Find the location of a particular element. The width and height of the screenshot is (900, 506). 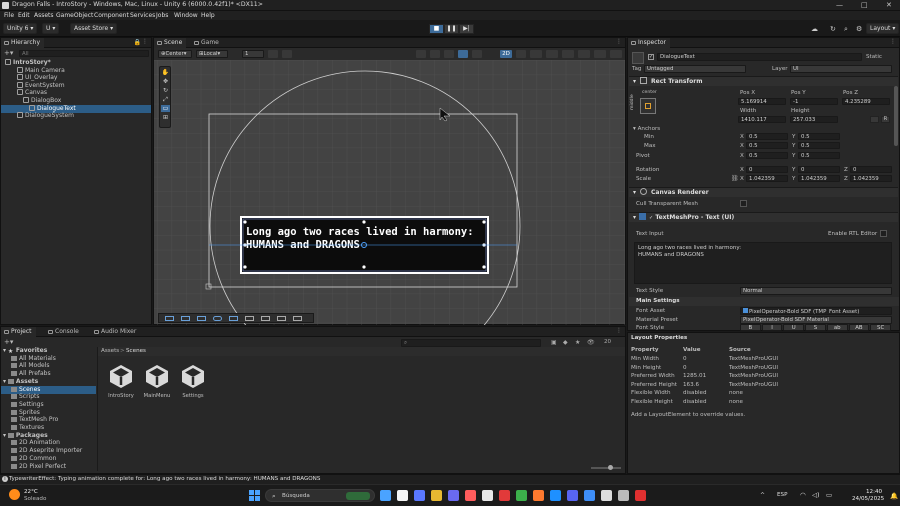

firefox-icon is located at coordinates (538, 495).